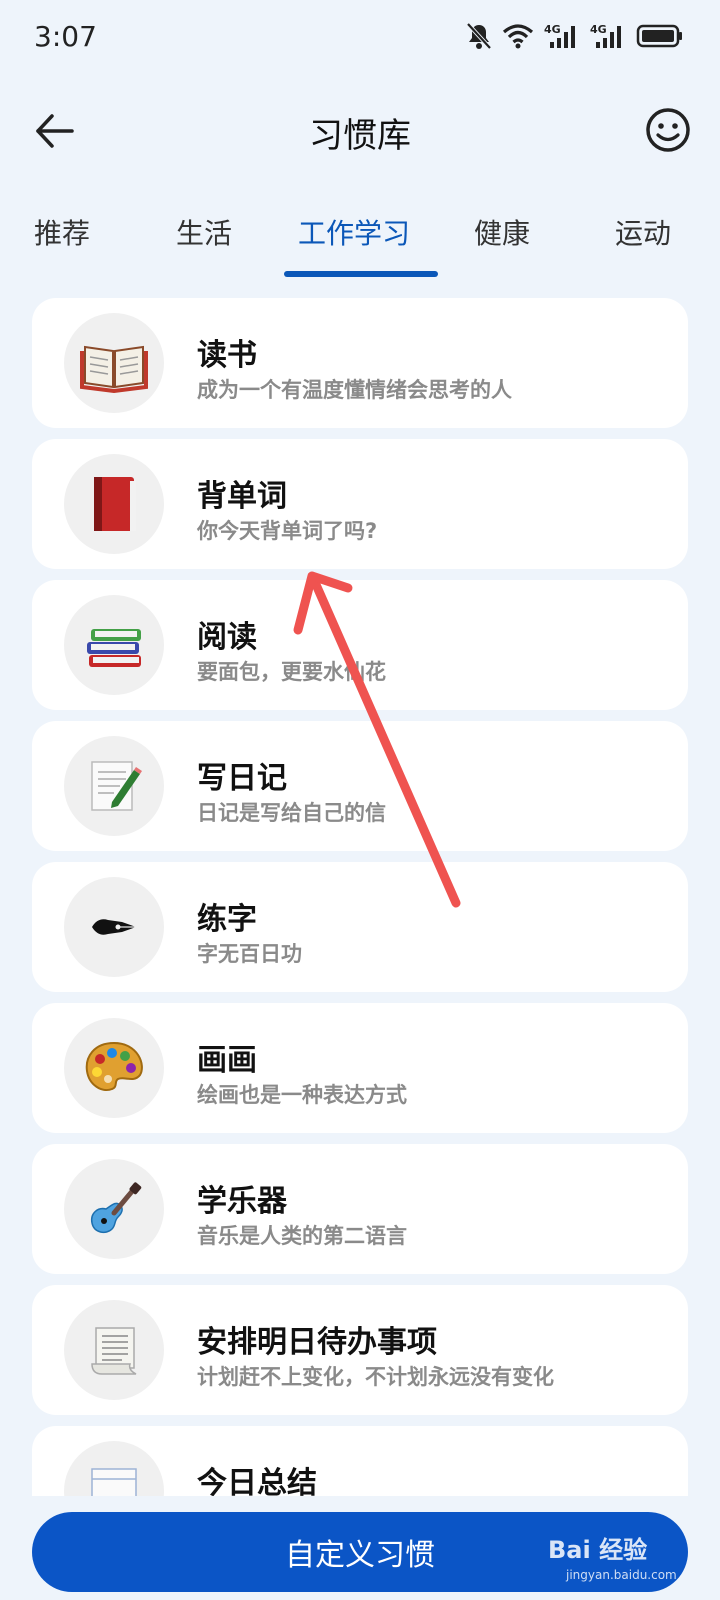  I want to click on memo-pencil-icon, so click(116, 786).